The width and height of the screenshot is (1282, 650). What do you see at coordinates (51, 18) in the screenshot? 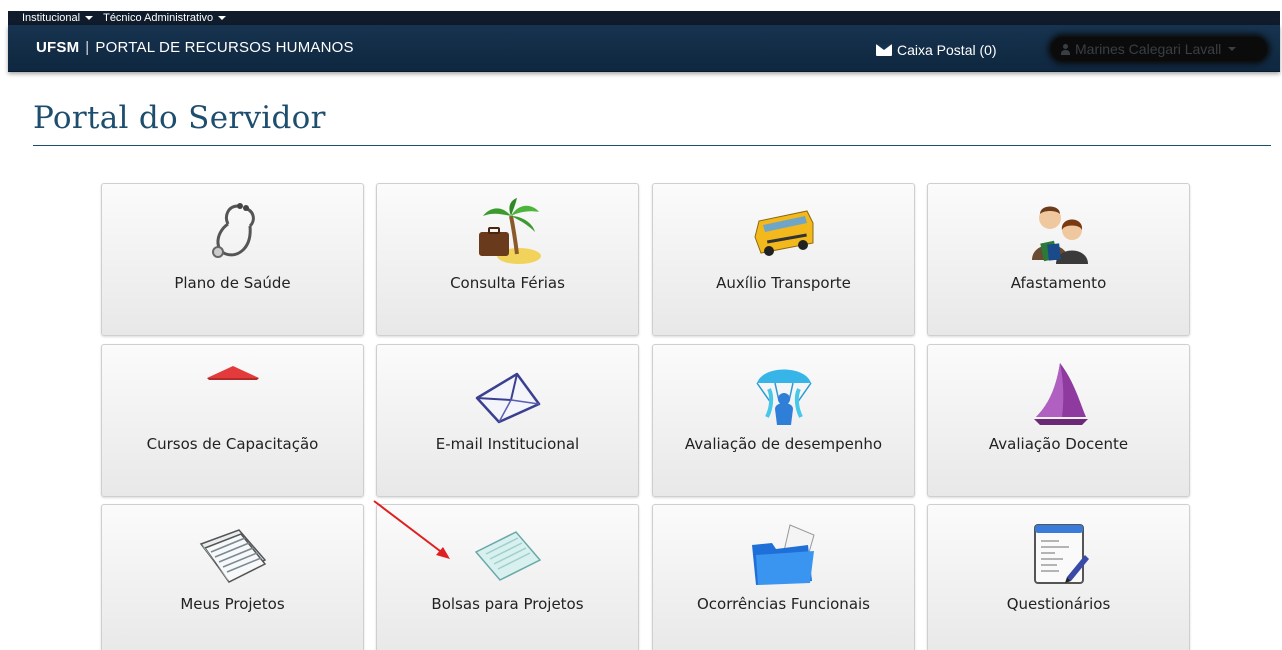
I see `menu-institucional-label: Institucional` at bounding box center [51, 18].